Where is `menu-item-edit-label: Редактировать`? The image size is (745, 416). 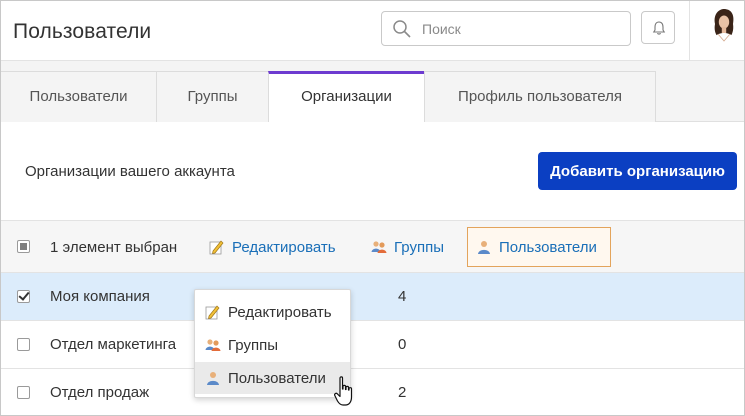 menu-item-edit-label: Редактировать is located at coordinates (280, 312).